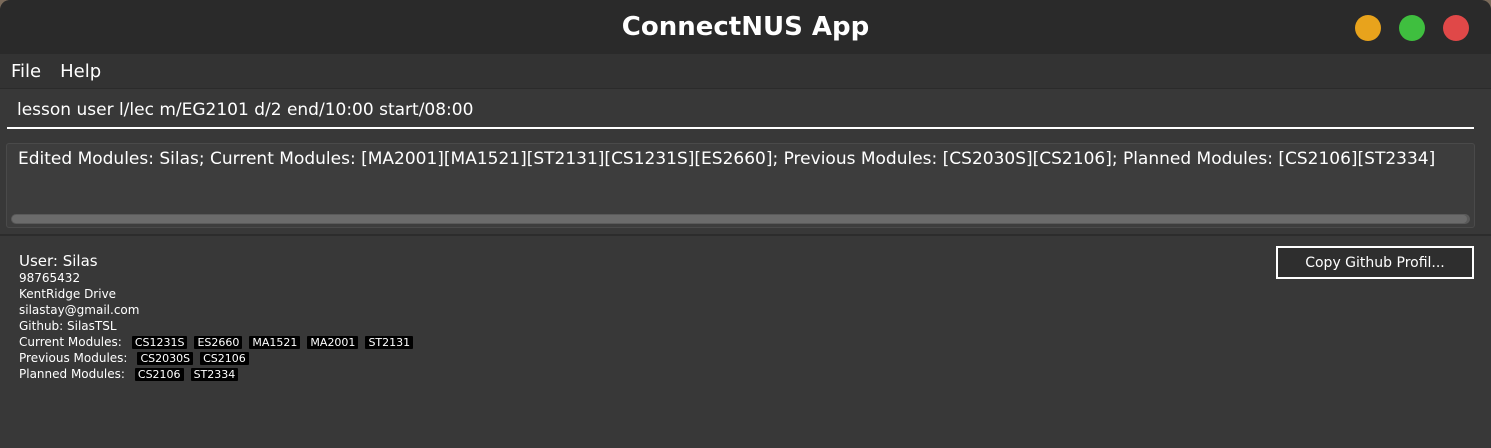  Describe the element at coordinates (79, 310) in the screenshot. I see `user-email: silastay@gmail.com` at that location.